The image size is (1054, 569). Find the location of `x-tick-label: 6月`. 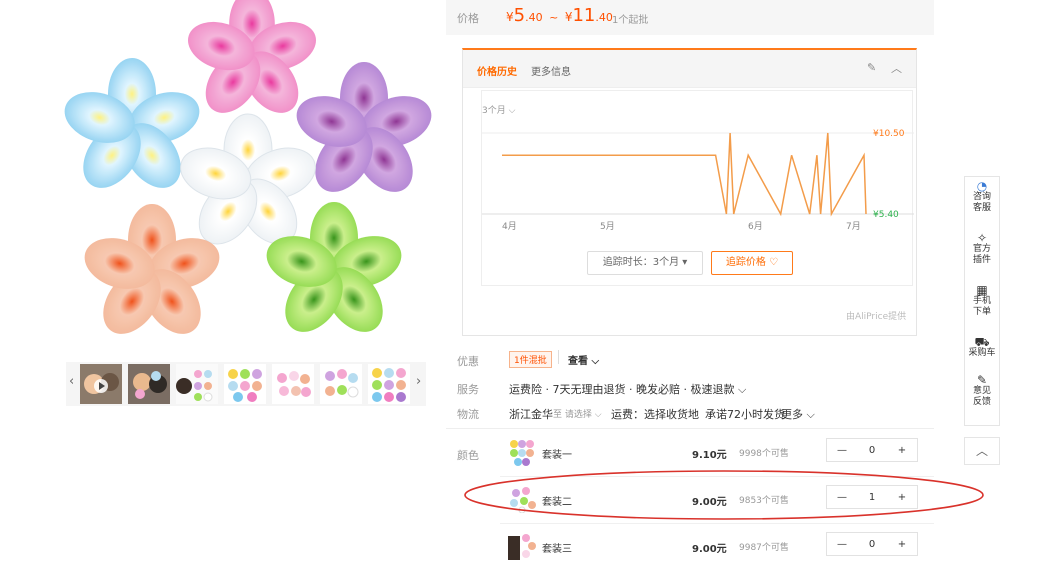

x-tick-label: 6月 is located at coordinates (755, 226).